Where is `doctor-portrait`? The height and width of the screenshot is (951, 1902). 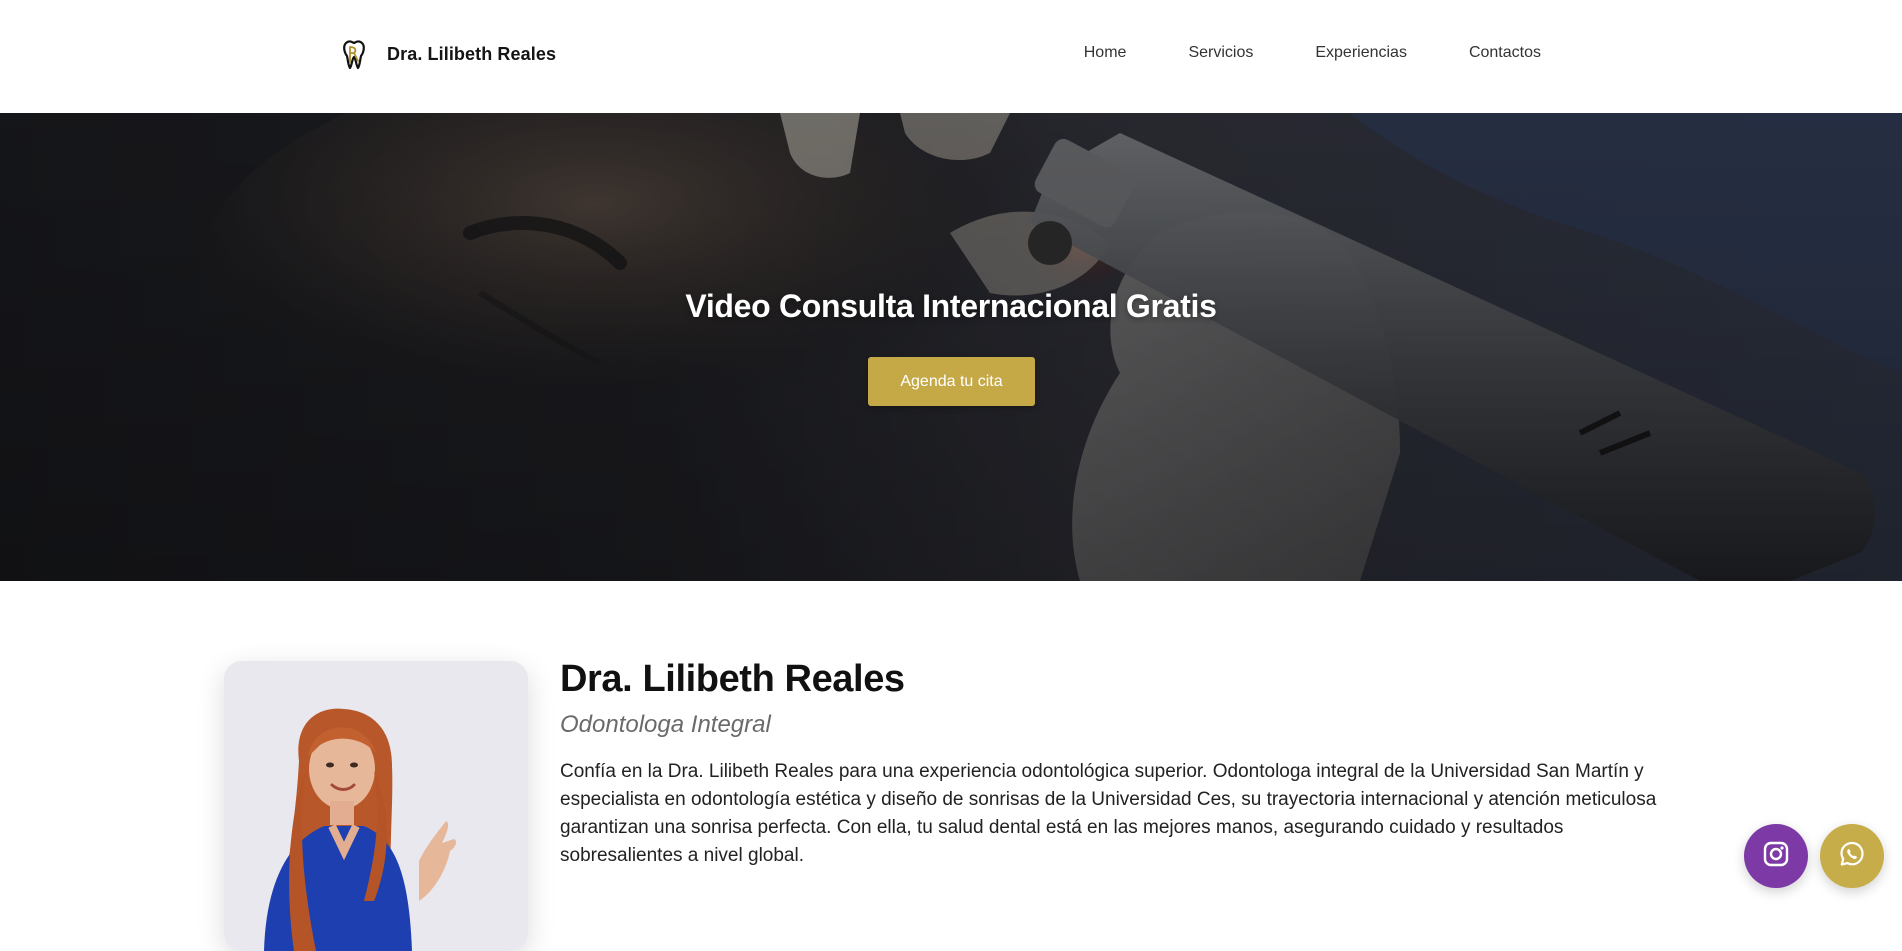
doctor-portrait is located at coordinates (376, 806).